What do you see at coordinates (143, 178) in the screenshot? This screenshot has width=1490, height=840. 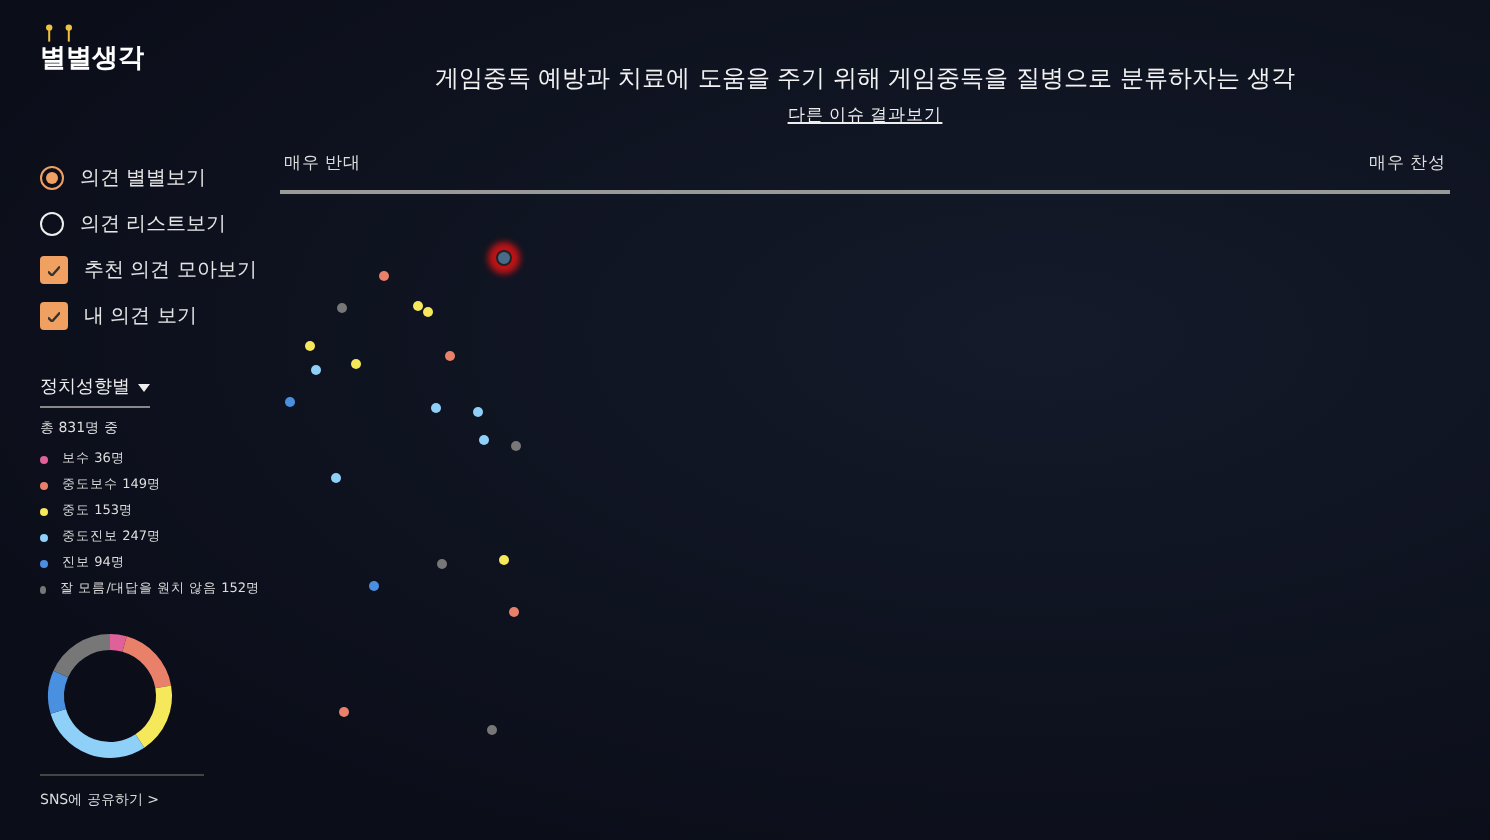 I see `option-label: 의견 별별보기` at bounding box center [143, 178].